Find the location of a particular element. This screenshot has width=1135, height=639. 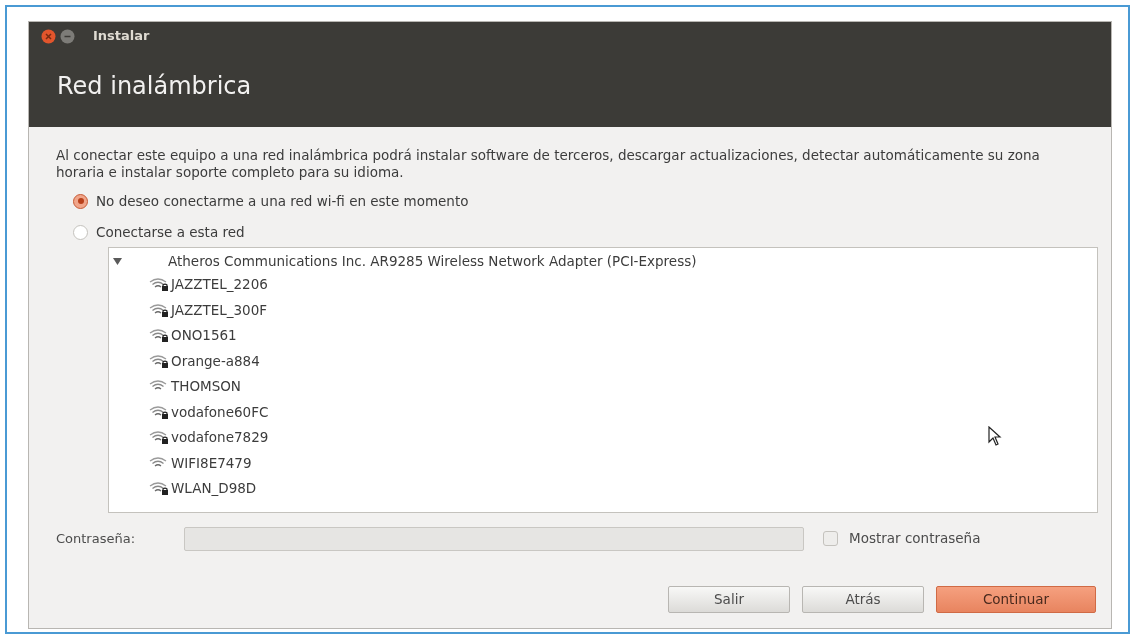

network-name: ONO1561 is located at coordinates (204, 335).